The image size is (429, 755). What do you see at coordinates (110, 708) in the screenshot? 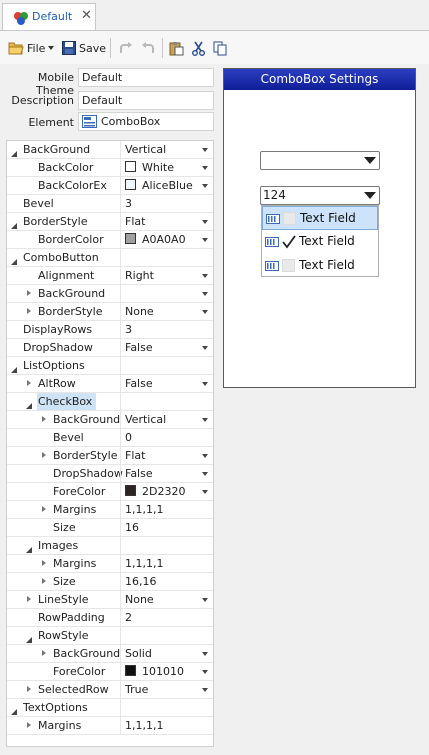
I see `property-row: TextOptions` at bounding box center [110, 708].